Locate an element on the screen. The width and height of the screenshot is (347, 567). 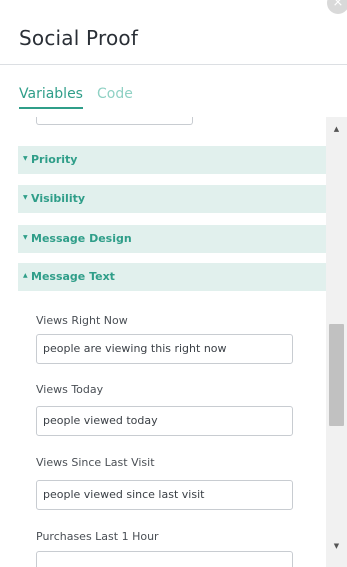
section-message-design: ▼ Message Design is located at coordinates (172, 239).